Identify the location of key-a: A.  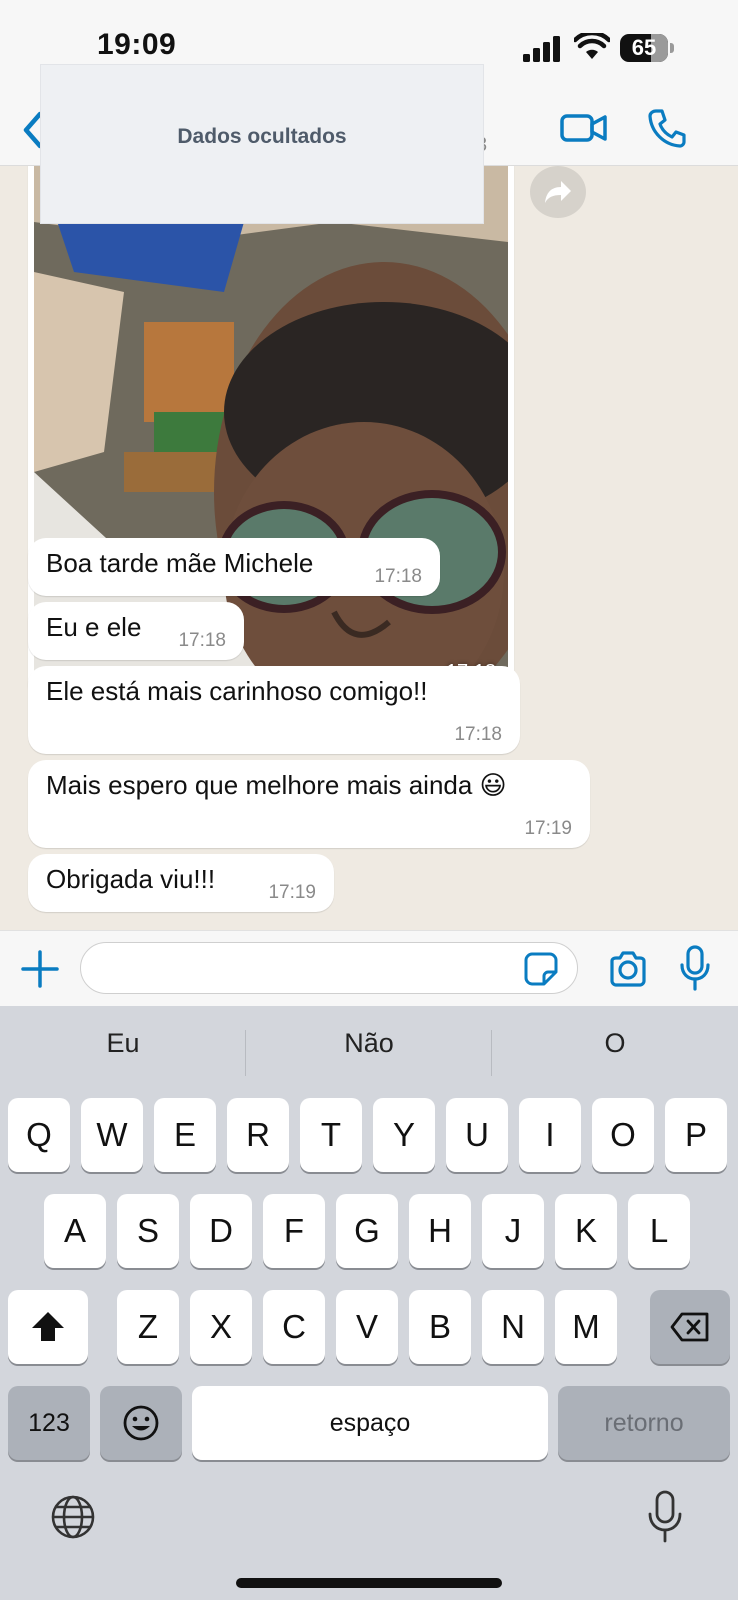
(75, 1231).